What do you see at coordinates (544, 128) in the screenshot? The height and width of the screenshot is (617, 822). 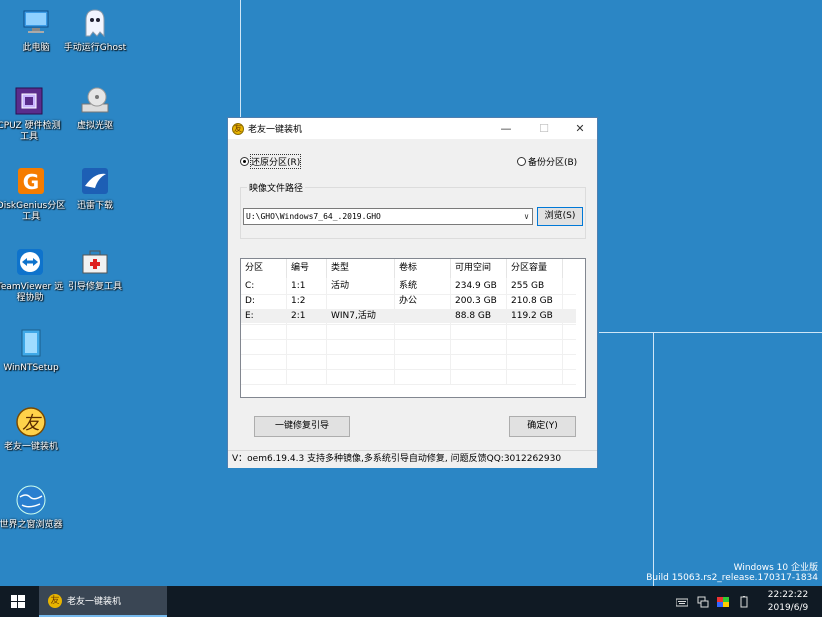 I see `maximize-button: ☐` at bounding box center [544, 128].